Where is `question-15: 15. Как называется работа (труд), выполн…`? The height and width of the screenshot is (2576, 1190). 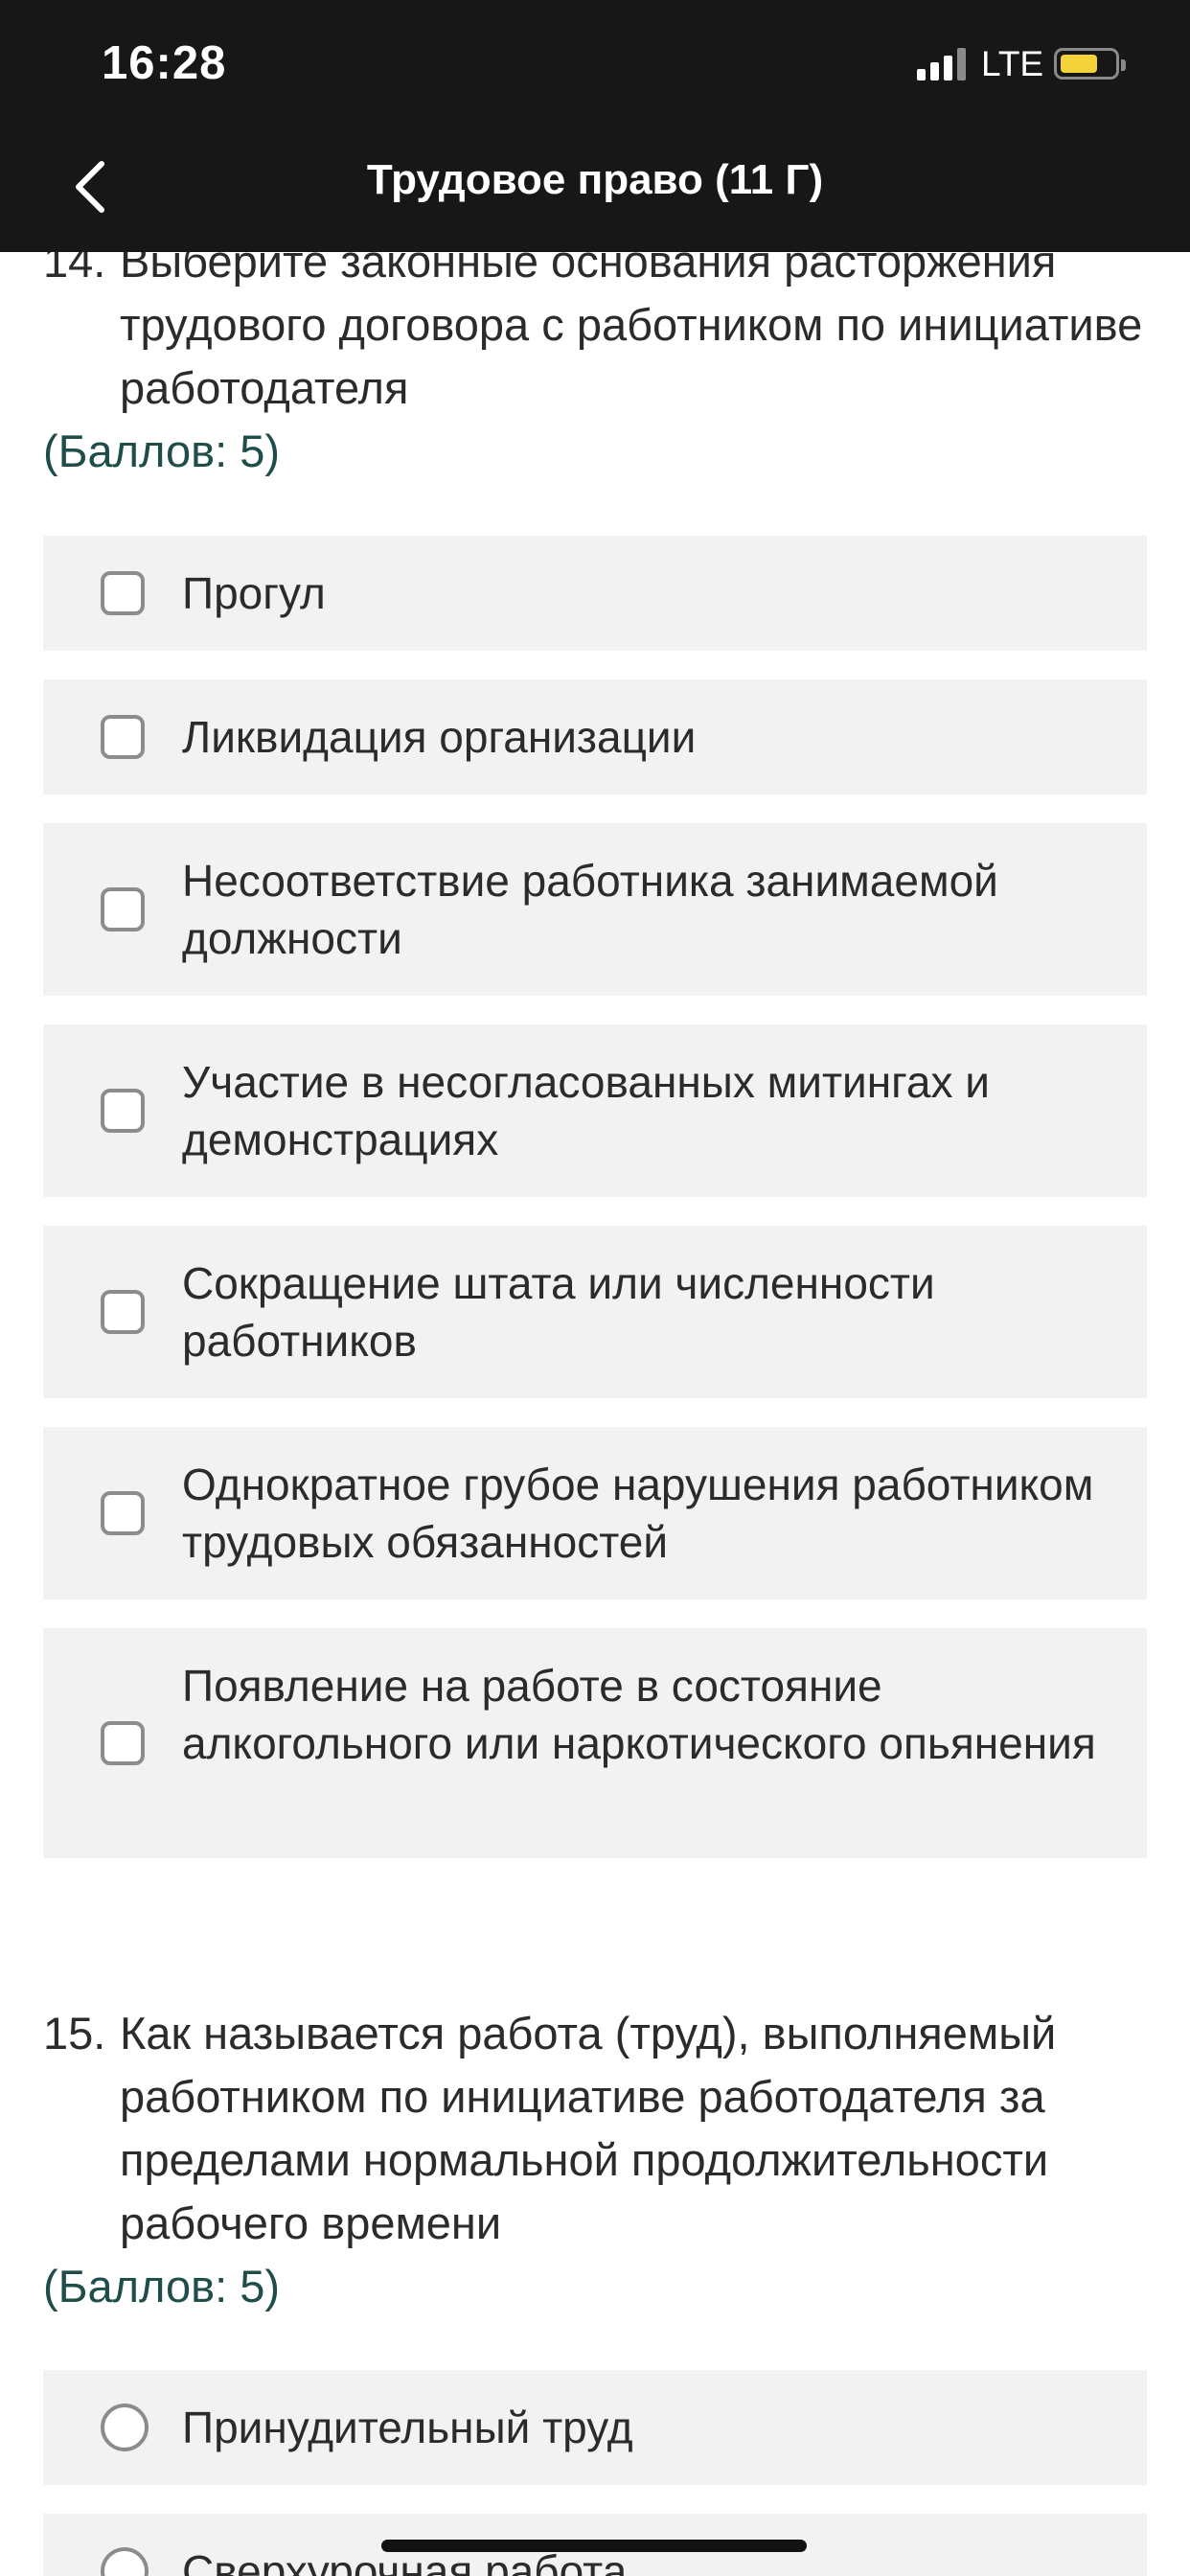 question-15: 15. Как называется работа (труд), выполн… is located at coordinates (594, 2160).